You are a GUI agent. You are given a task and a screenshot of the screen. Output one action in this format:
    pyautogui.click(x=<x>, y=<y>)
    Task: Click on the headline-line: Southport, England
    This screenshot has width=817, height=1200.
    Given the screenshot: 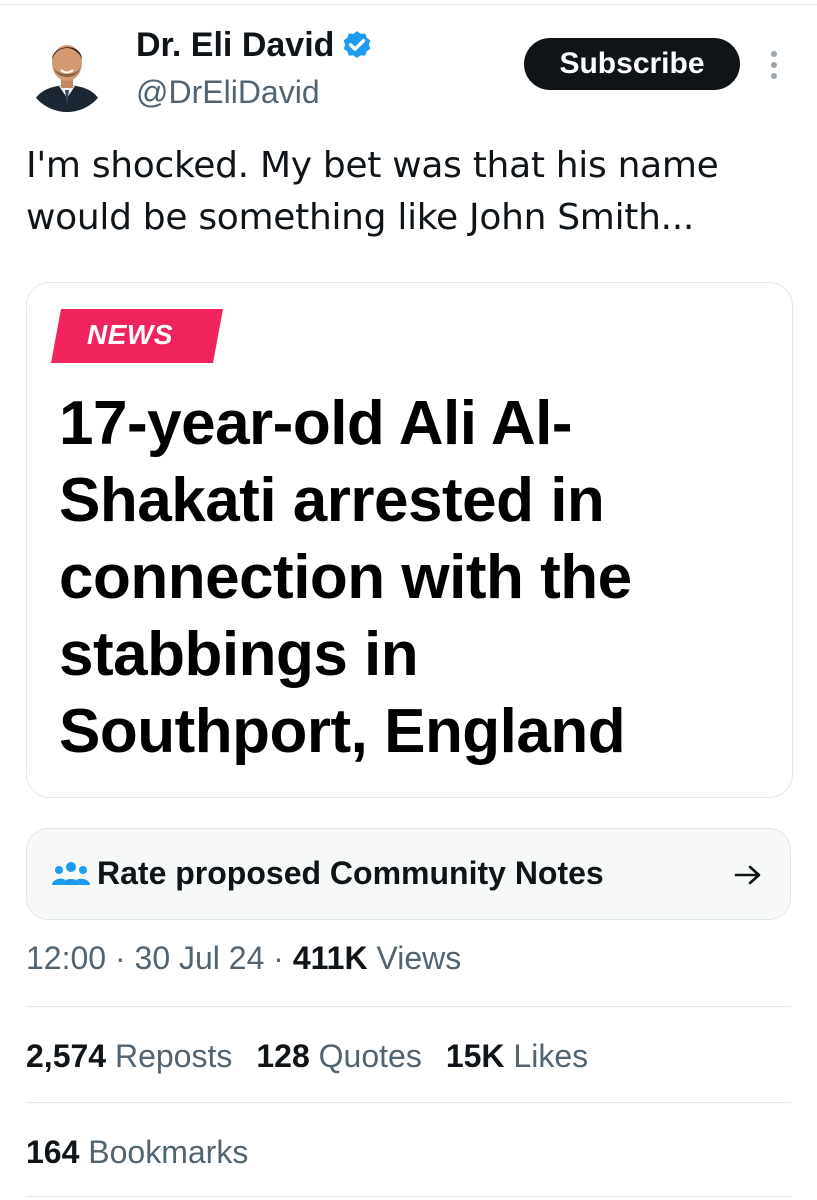 What is the action you would take?
    pyautogui.click(x=342, y=731)
    